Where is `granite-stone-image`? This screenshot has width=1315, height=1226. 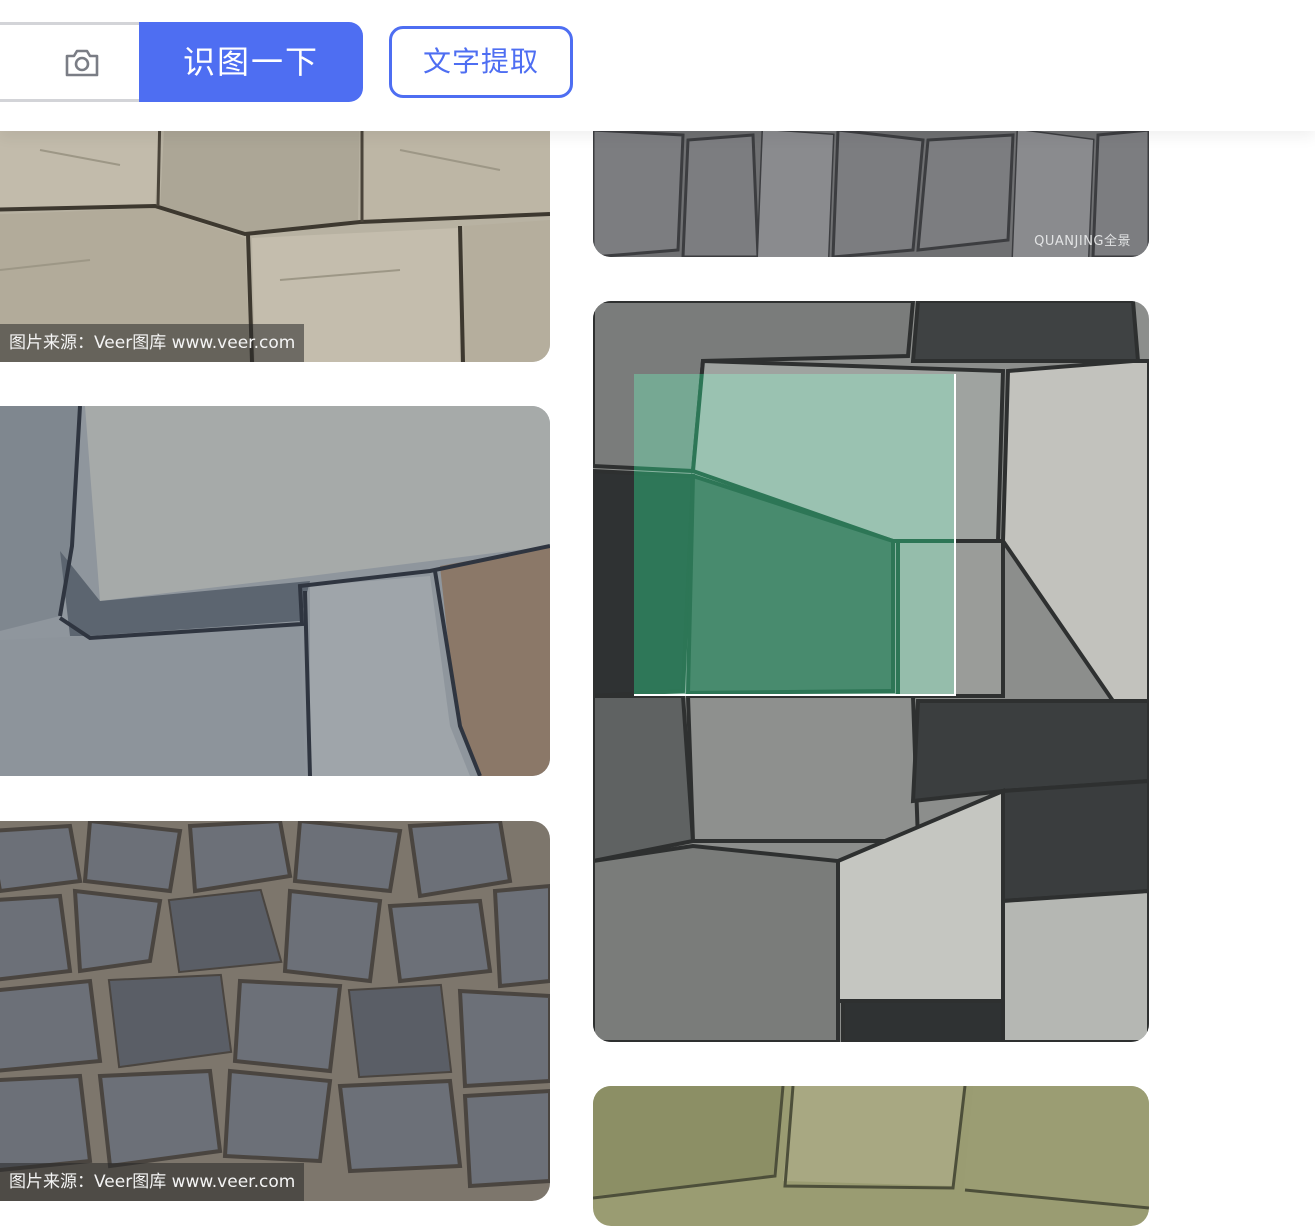
granite-stone-image is located at coordinates (275, 591).